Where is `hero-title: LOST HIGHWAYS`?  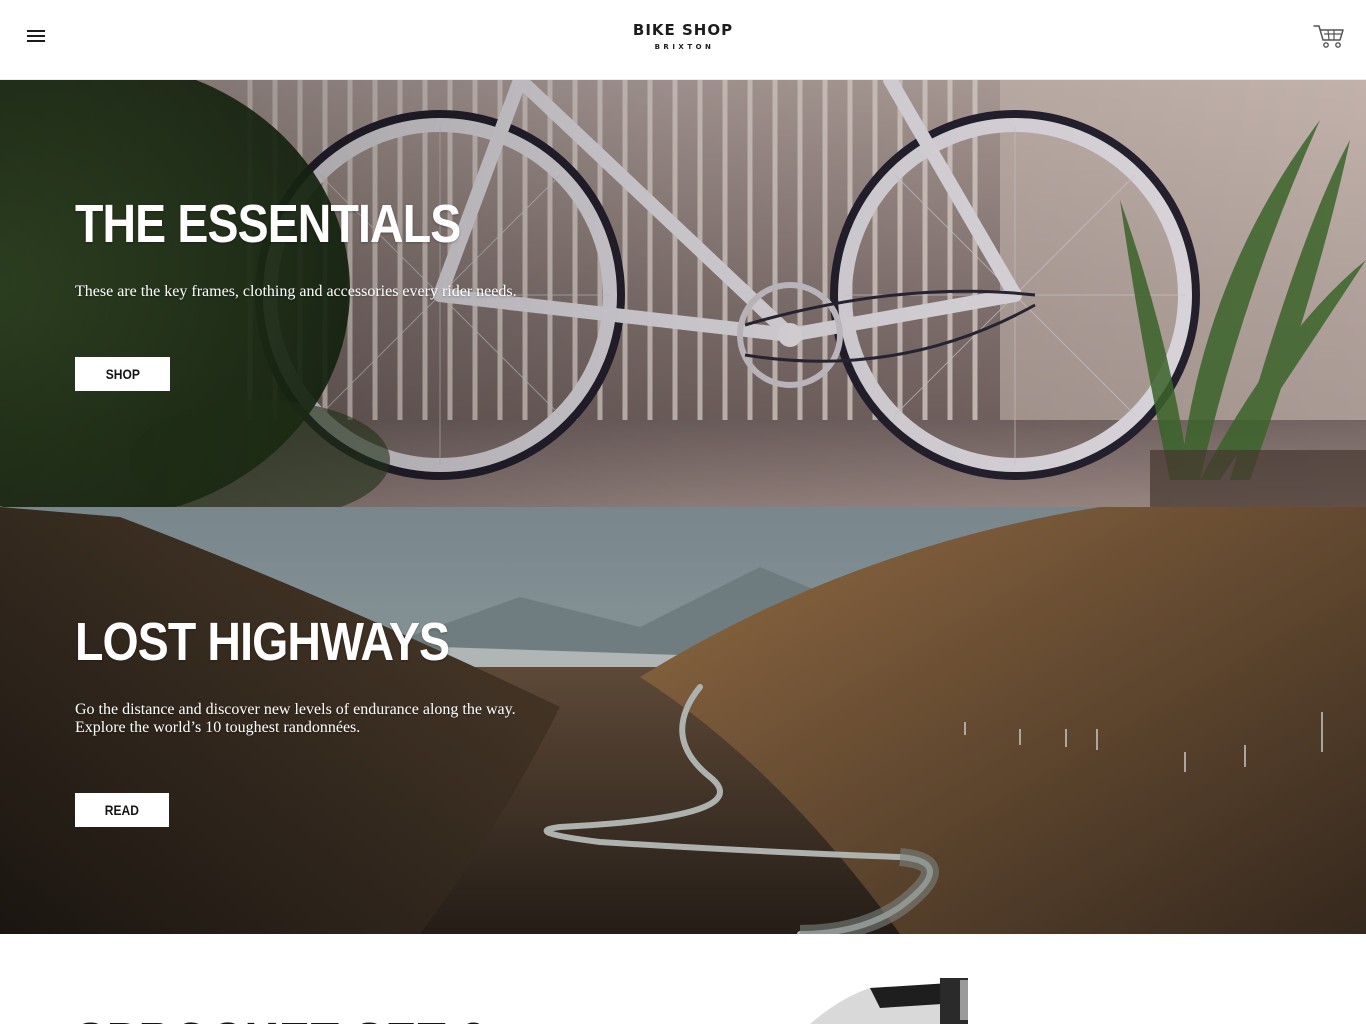 hero-title: LOST HIGHWAYS is located at coordinates (262, 642).